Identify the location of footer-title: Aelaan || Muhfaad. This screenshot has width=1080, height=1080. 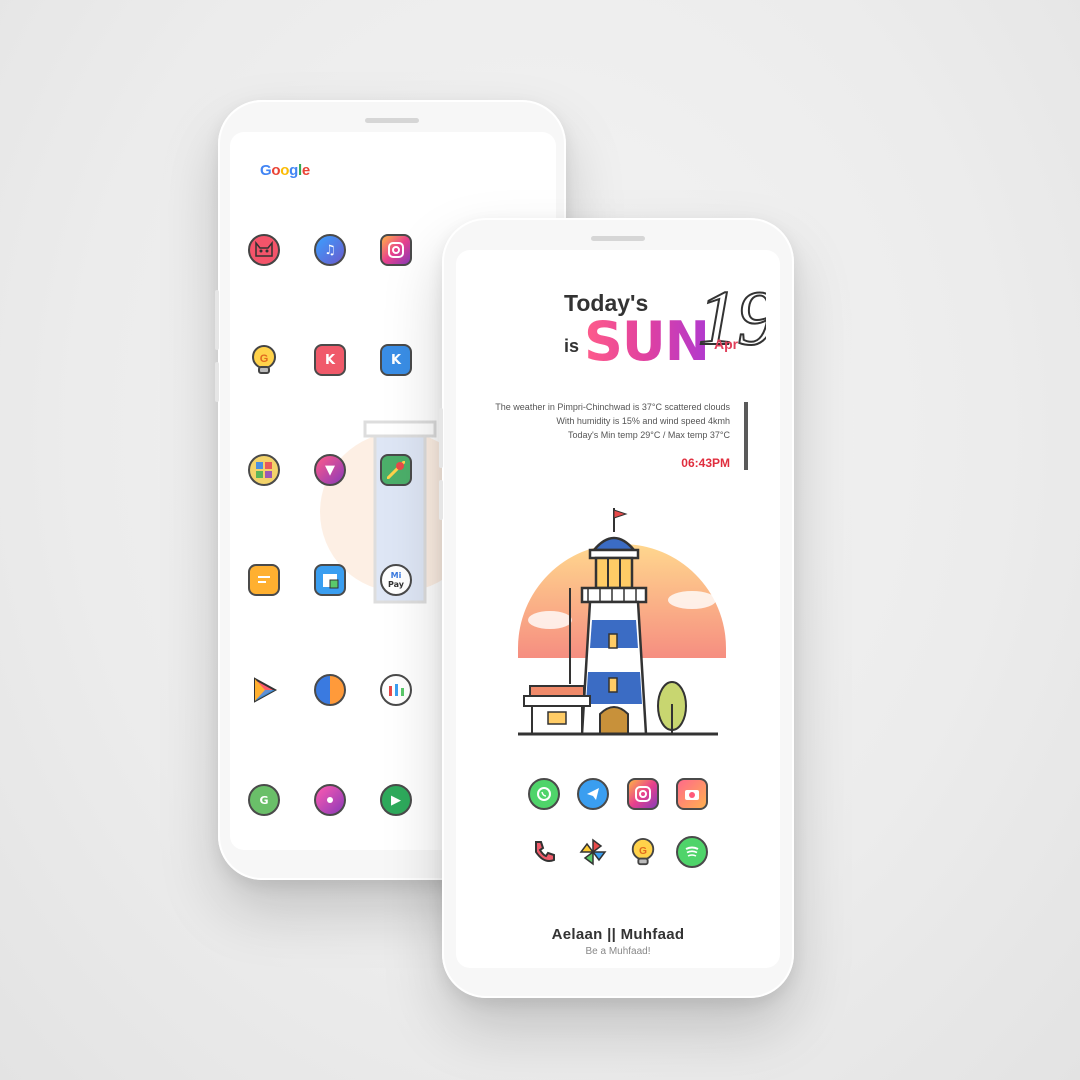
(618, 934).